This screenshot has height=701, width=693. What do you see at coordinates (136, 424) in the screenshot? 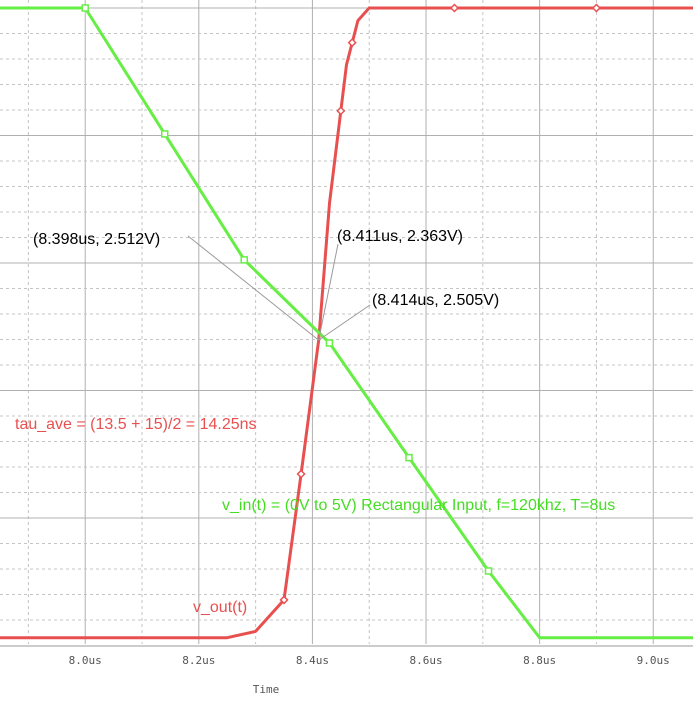
I see `tau-average-label: tau_ave = (13.5 + 15)/2 = 14.25ns` at bounding box center [136, 424].